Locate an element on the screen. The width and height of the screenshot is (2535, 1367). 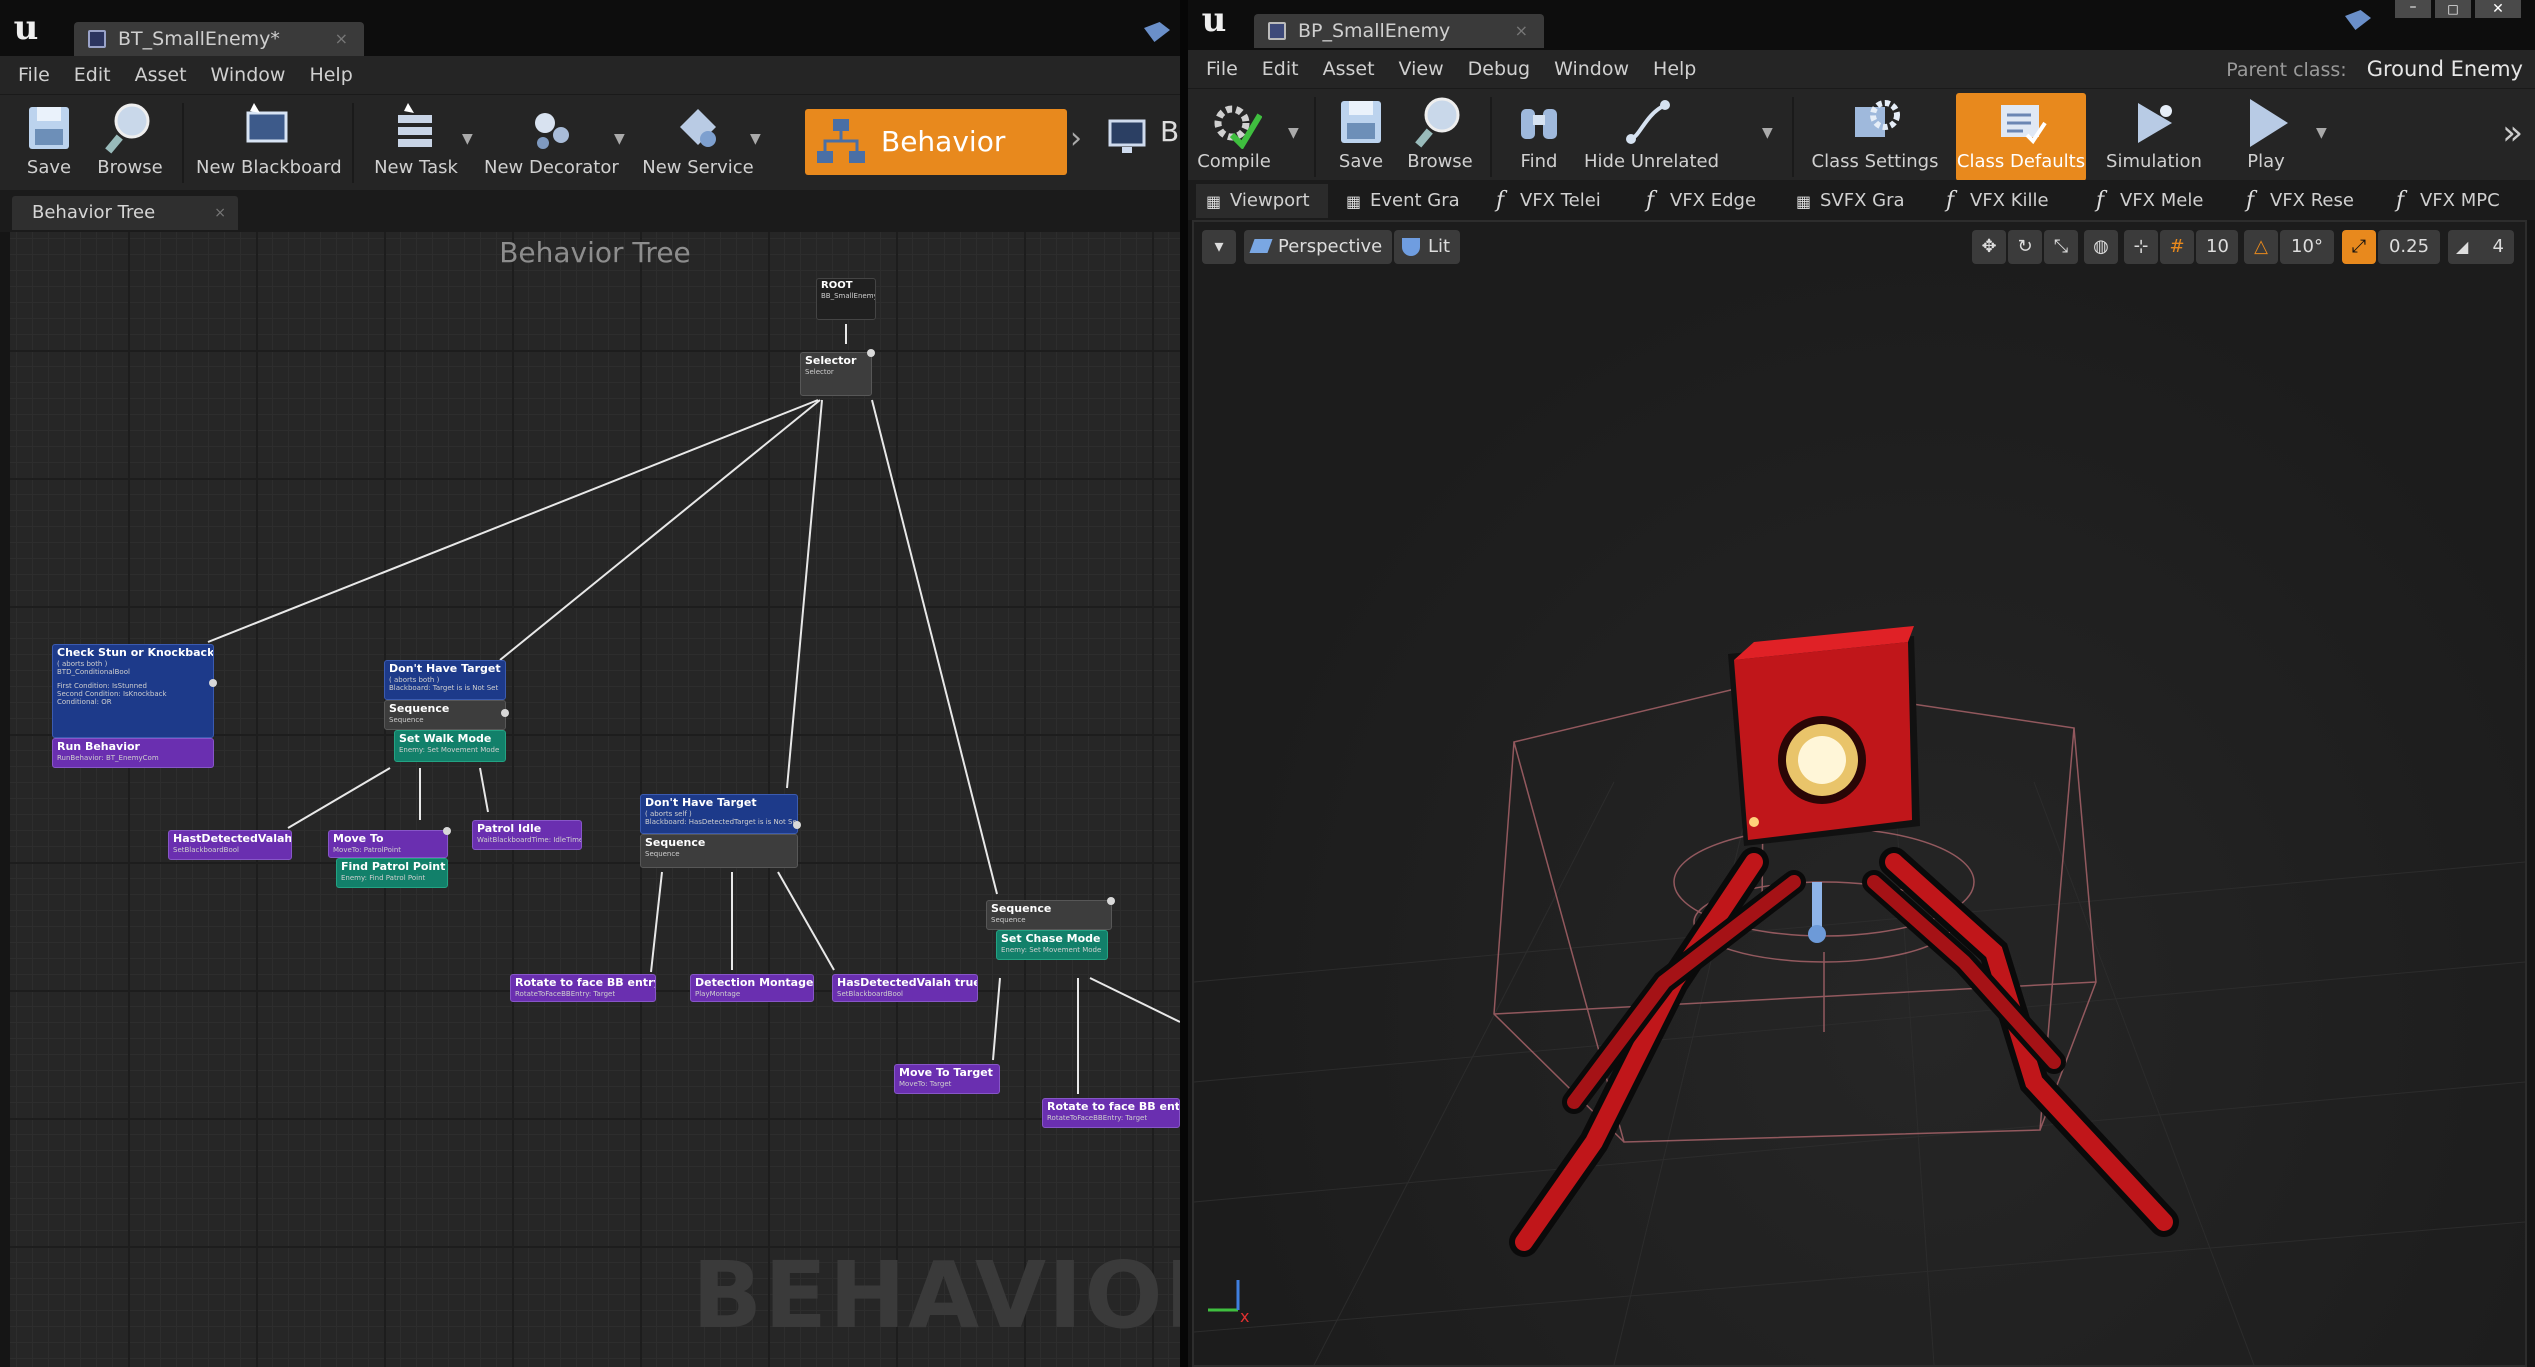
parent-class-value: Ground Enemy is located at coordinates (2445, 69).